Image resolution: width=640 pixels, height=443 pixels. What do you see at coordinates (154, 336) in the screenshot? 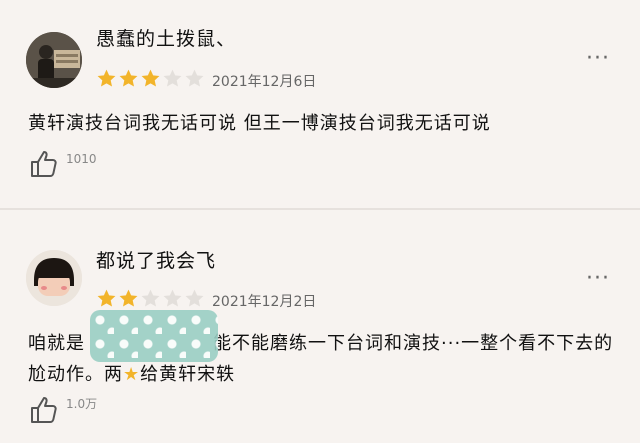
I see `censor-sticker` at bounding box center [154, 336].